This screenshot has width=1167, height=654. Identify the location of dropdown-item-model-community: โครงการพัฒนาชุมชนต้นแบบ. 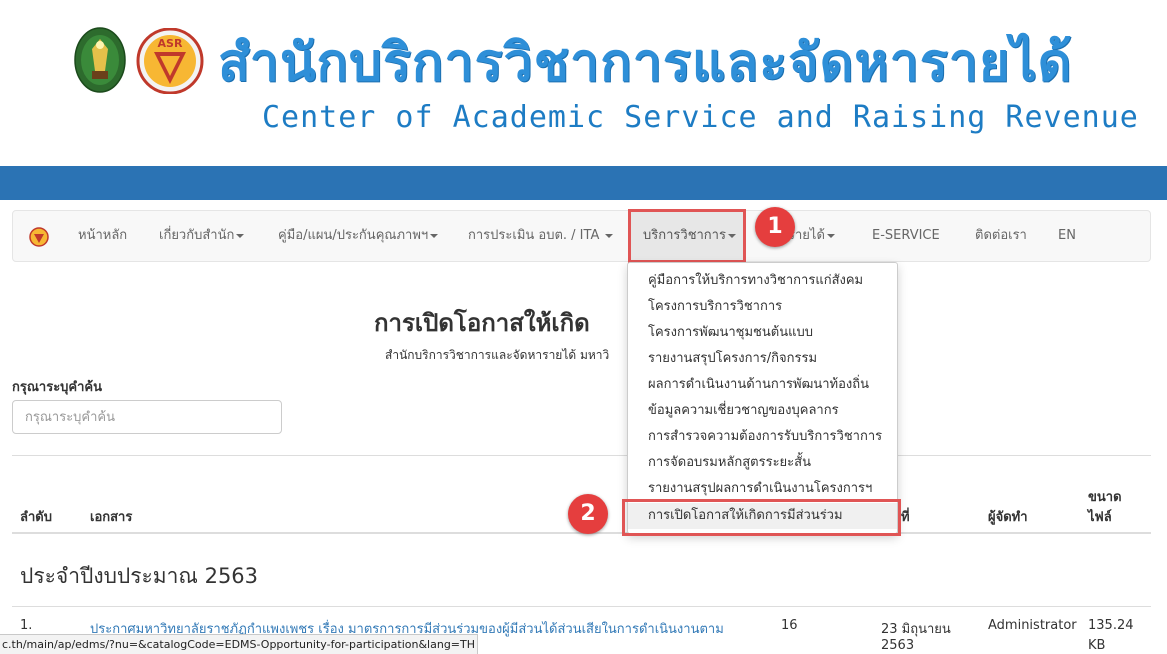
(730, 333).